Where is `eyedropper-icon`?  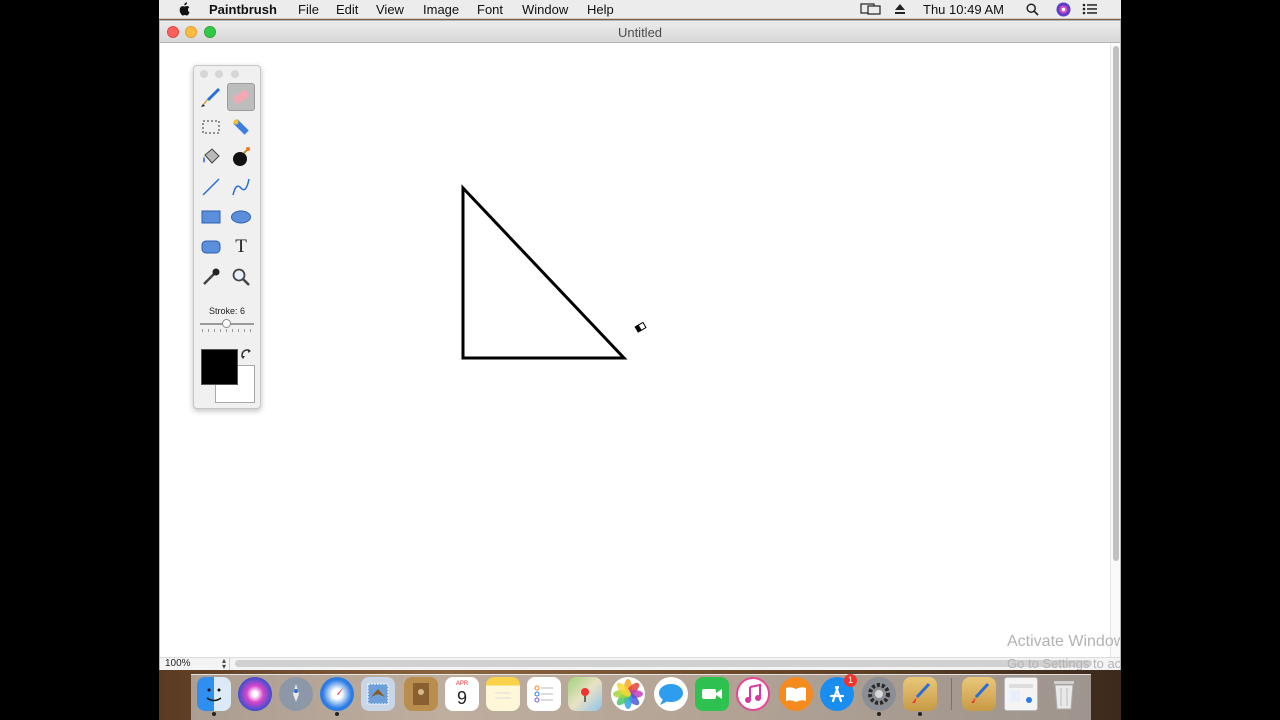
eyedropper-icon is located at coordinates (211, 276).